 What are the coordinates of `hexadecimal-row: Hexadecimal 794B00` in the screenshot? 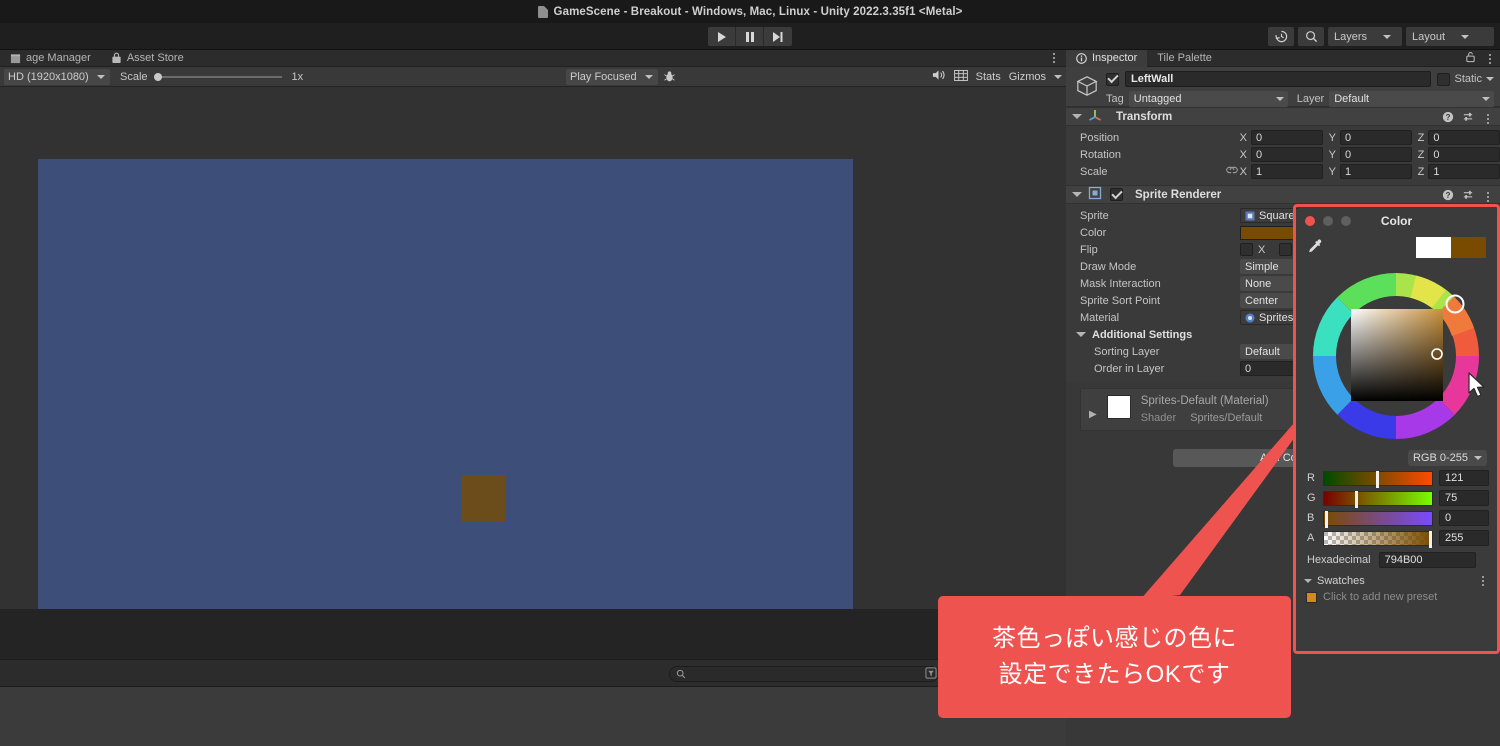 It's located at (1396, 559).